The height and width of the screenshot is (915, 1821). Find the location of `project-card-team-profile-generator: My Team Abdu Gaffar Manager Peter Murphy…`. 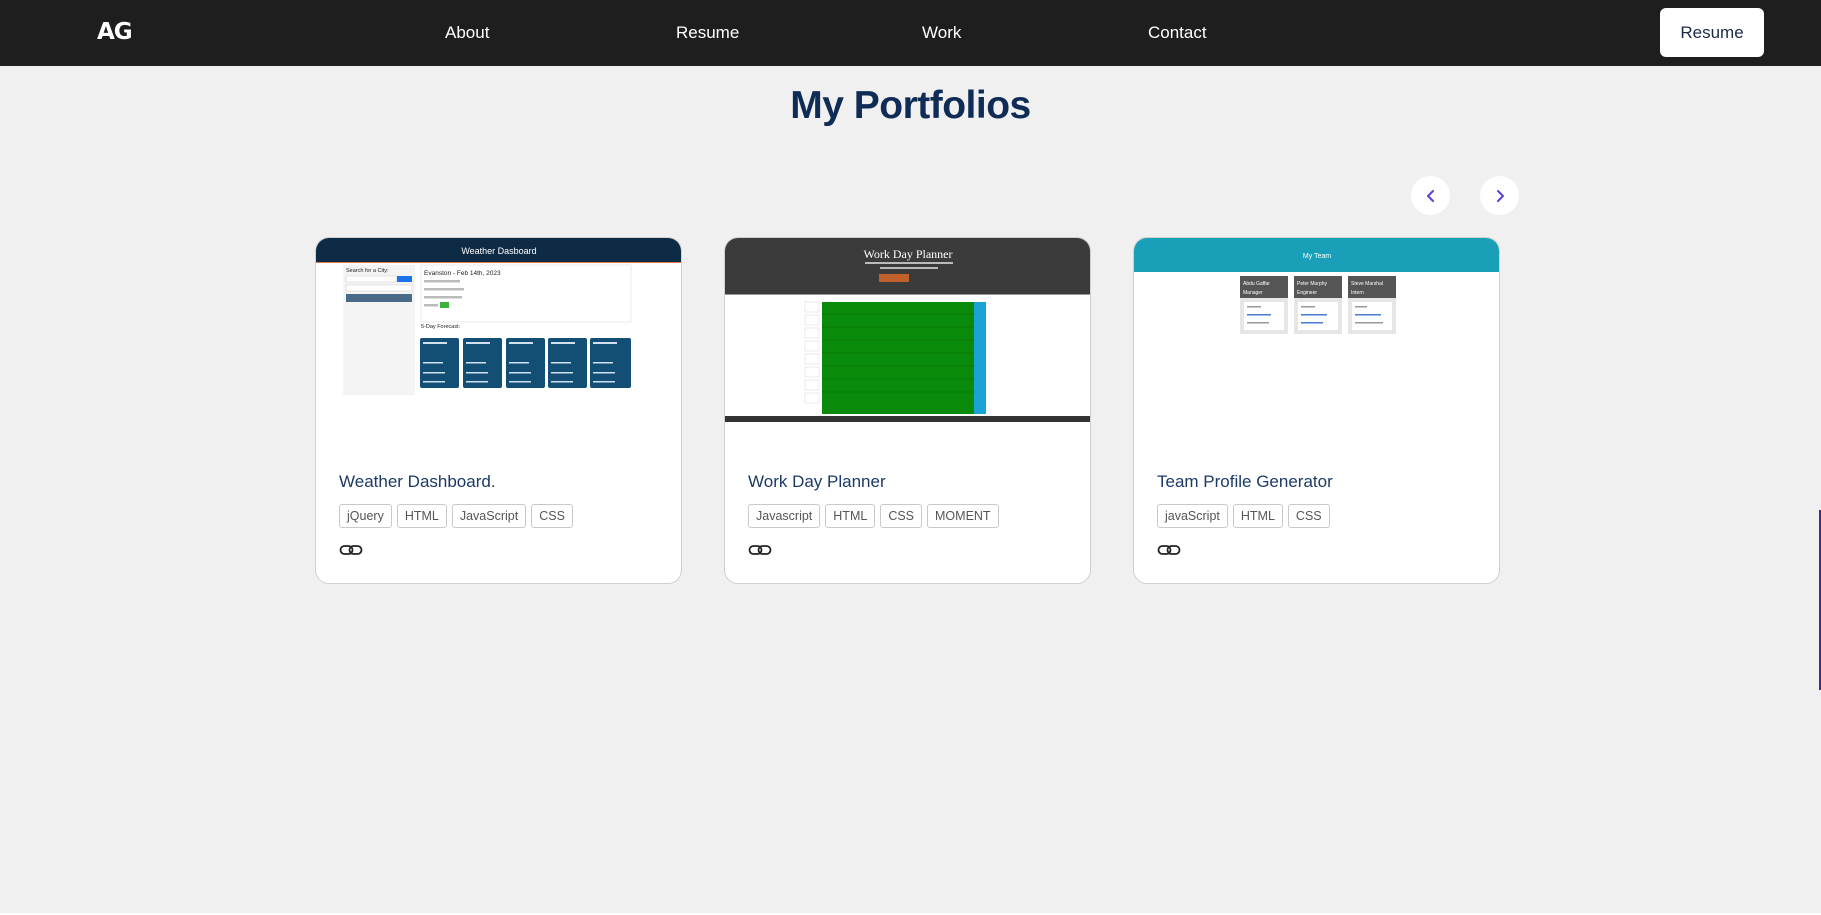

project-card-team-profile-generator: My Team Abdu Gaffar Manager Peter Murphy… is located at coordinates (1316, 410).